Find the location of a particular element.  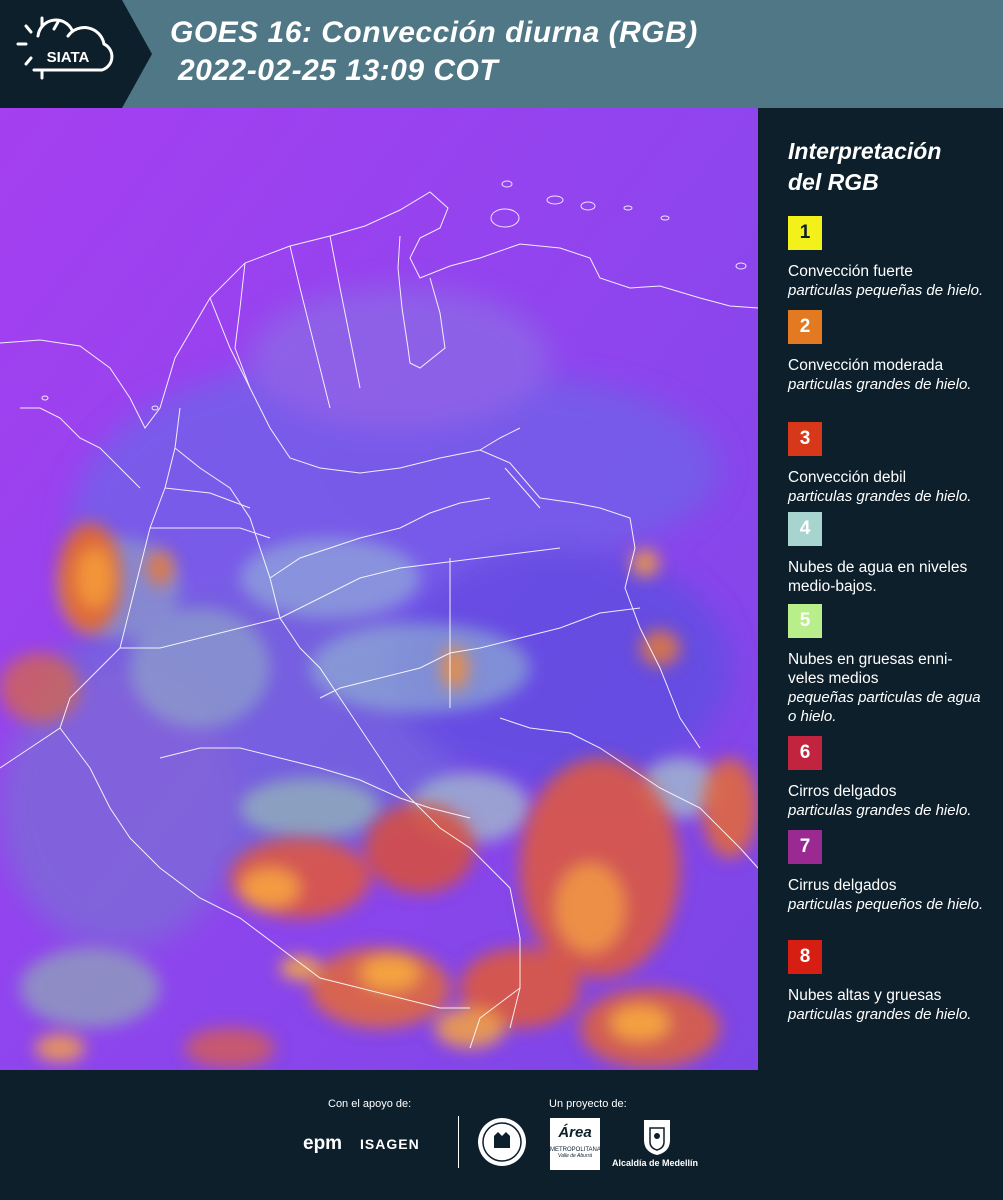

legend-item-name: Cirrus delgados is located at coordinates (842, 885).